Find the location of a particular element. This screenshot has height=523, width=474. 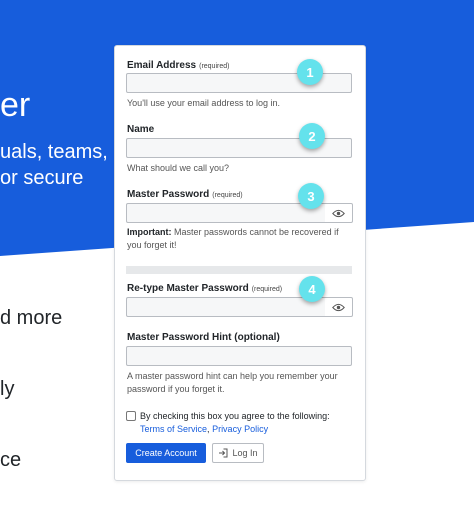

password-hint-label: Master Password Hint (optional) is located at coordinates (203, 337).